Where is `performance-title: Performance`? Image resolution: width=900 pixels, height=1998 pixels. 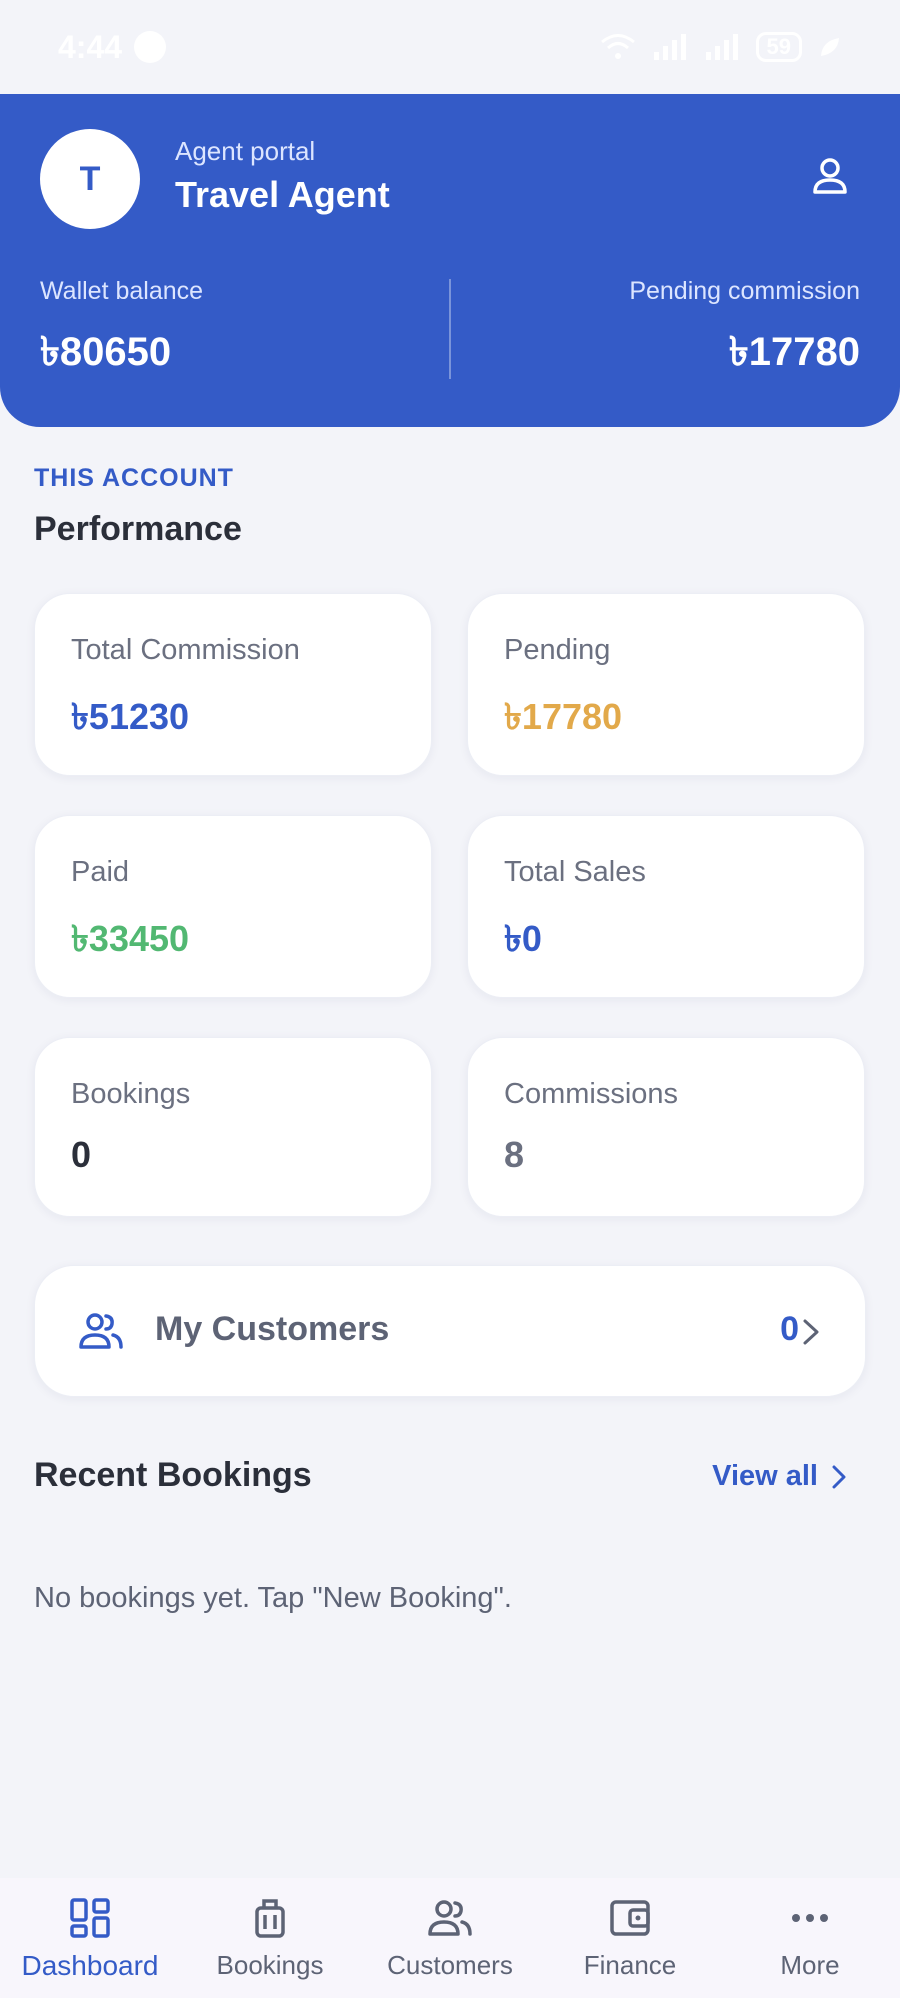 performance-title: Performance is located at coordinates (138, 529).